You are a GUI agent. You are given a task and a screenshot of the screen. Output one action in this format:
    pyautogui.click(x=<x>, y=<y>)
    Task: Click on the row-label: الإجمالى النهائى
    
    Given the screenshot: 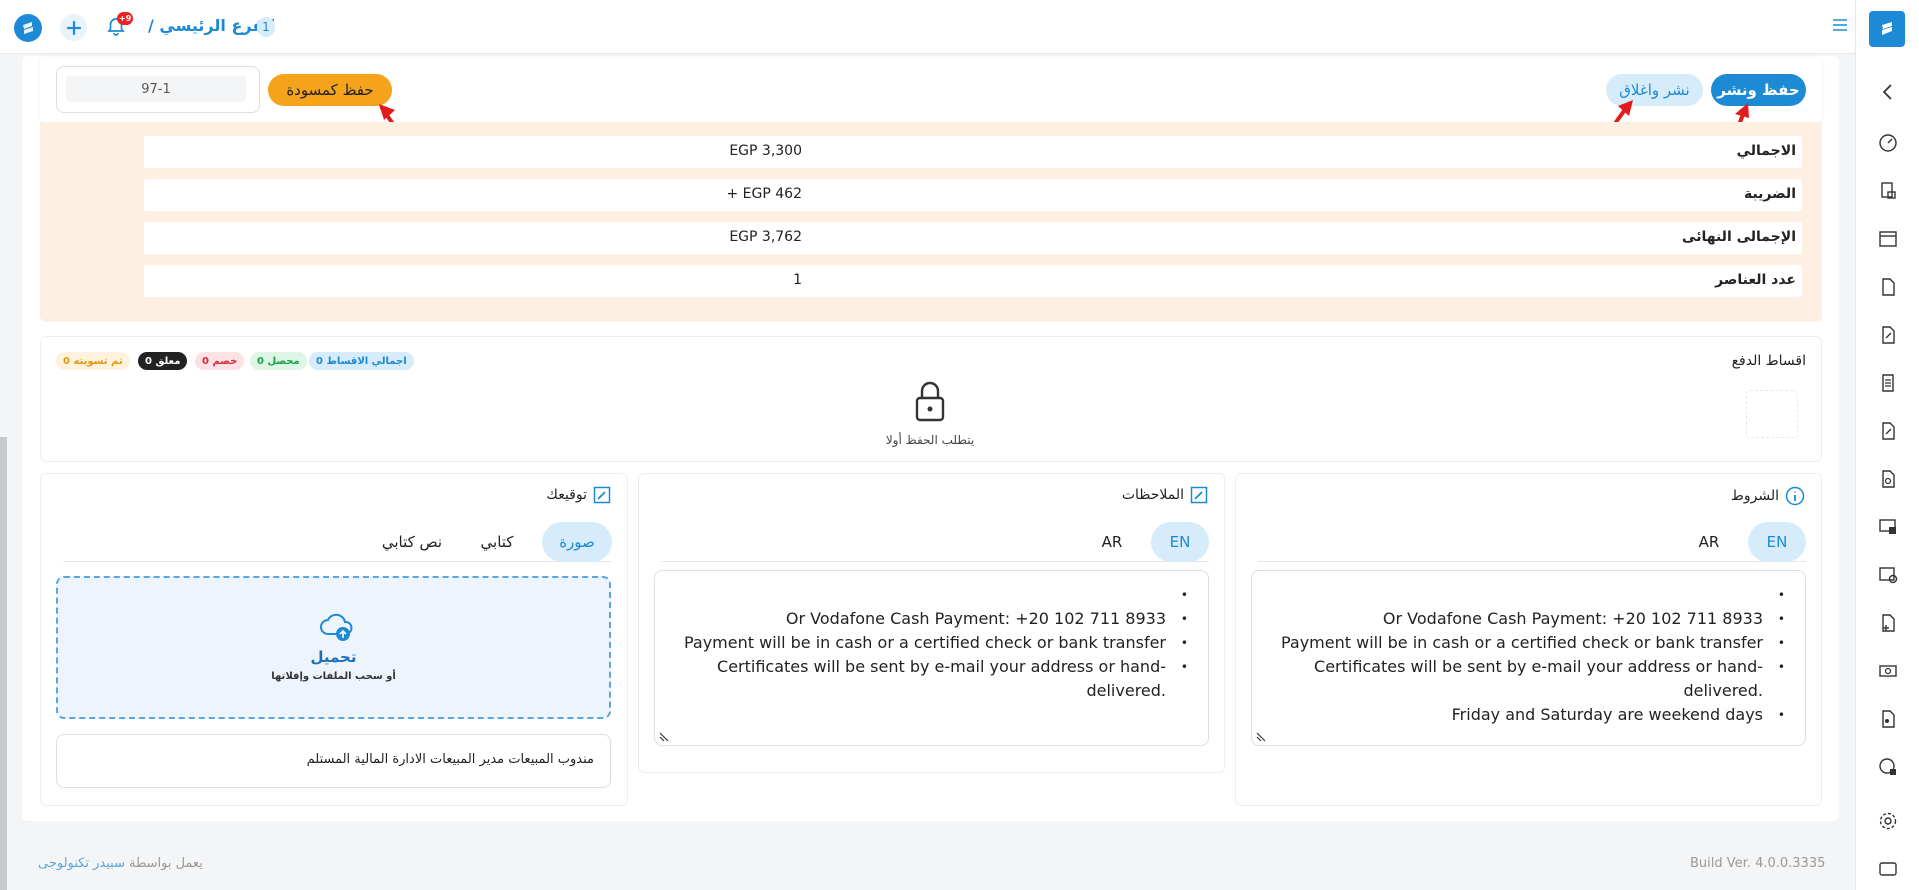 What is the action you would take?
    pyautogui.click(x=1739, y=237)
    